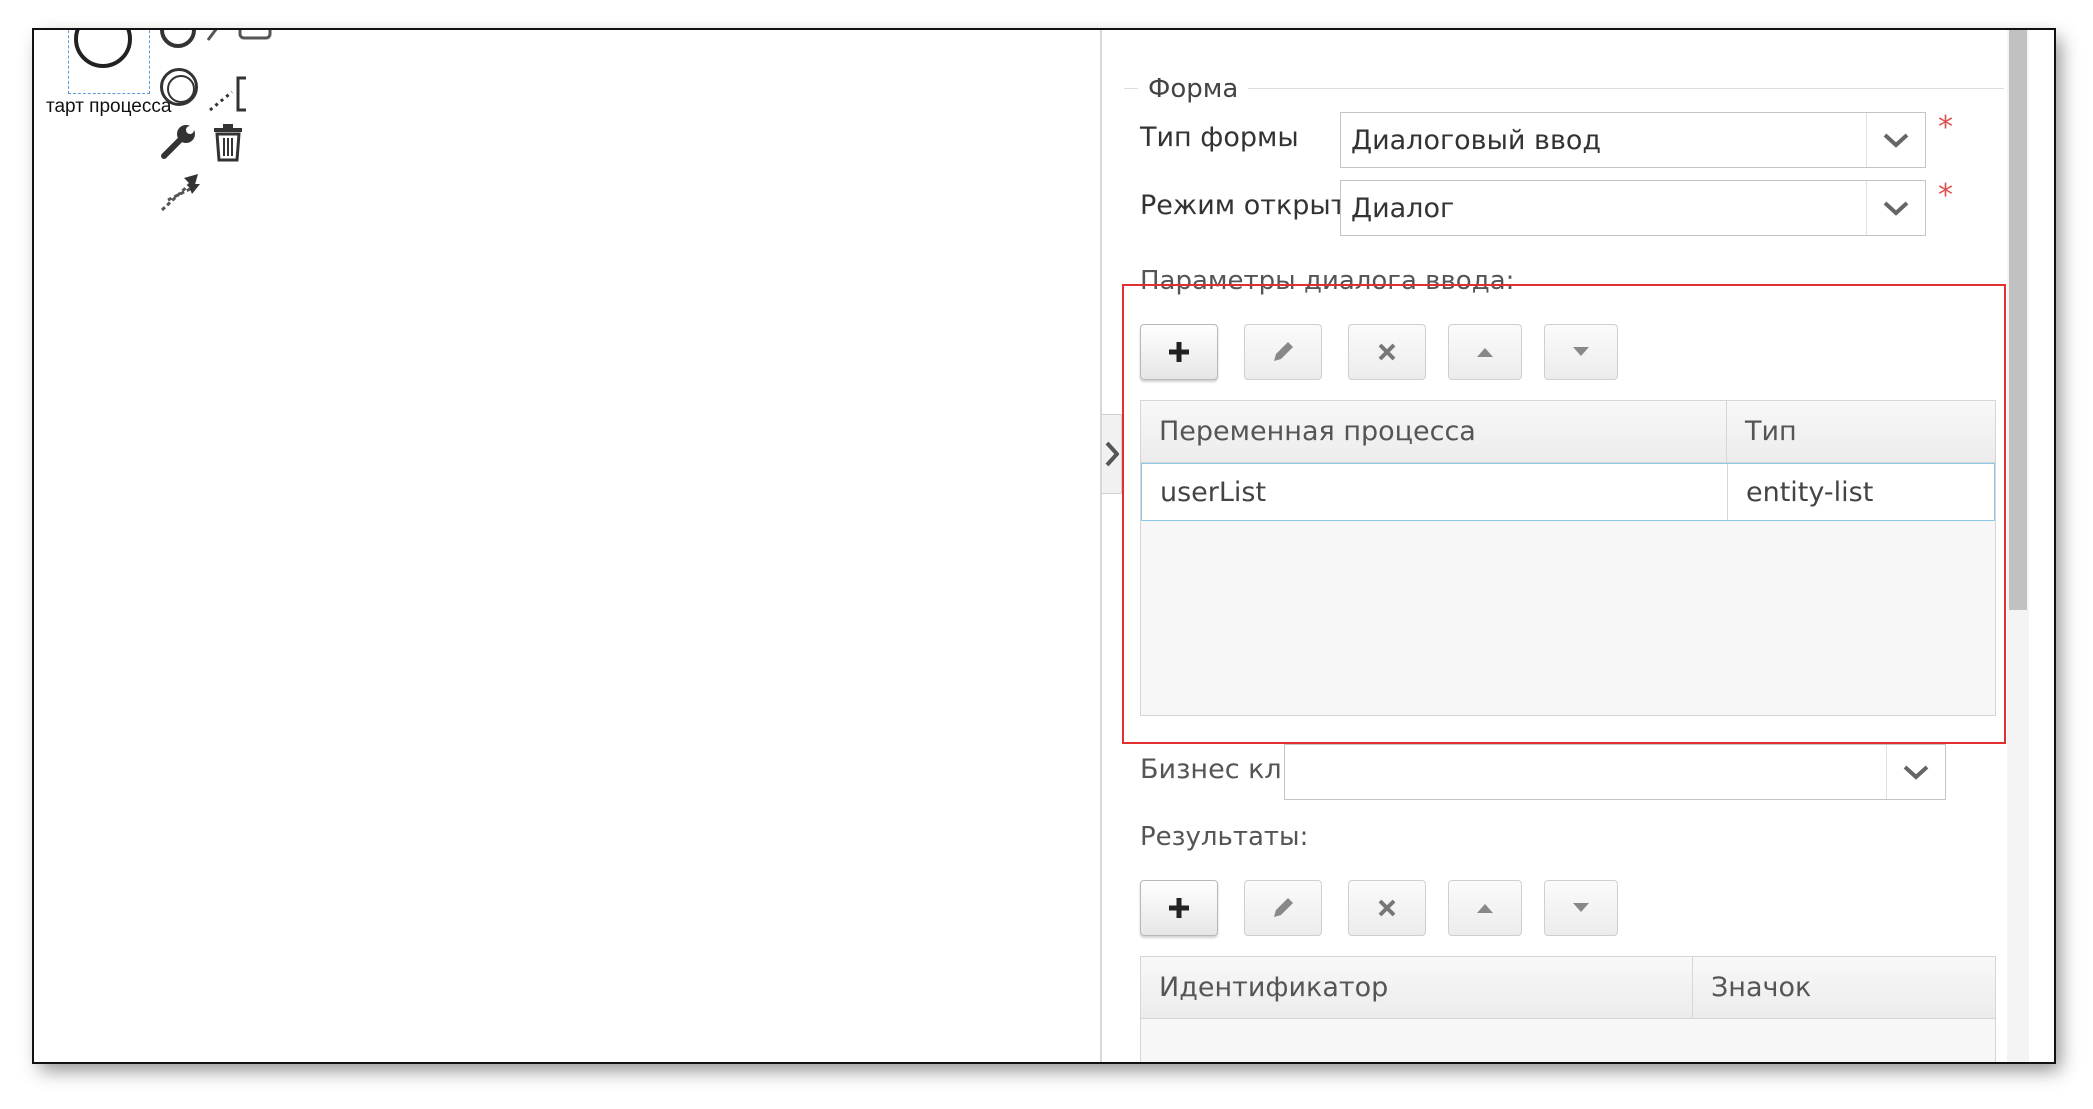 This screenshot has height=1109, width=2093. I want to click on wrench-icon, so click(178, 142).